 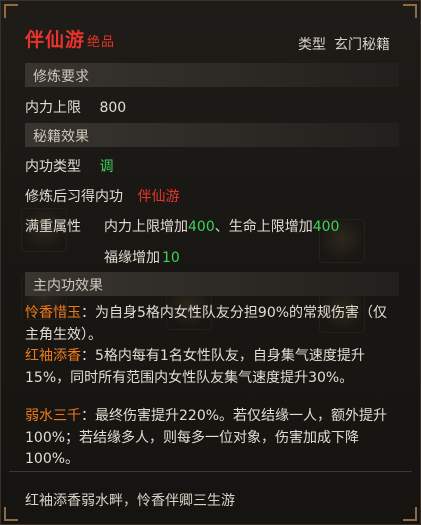 What do you see at coordinates (362, 45) in the screenshot?
I see `type-value: 玄门秘籍` at bounding box center [362, 45].